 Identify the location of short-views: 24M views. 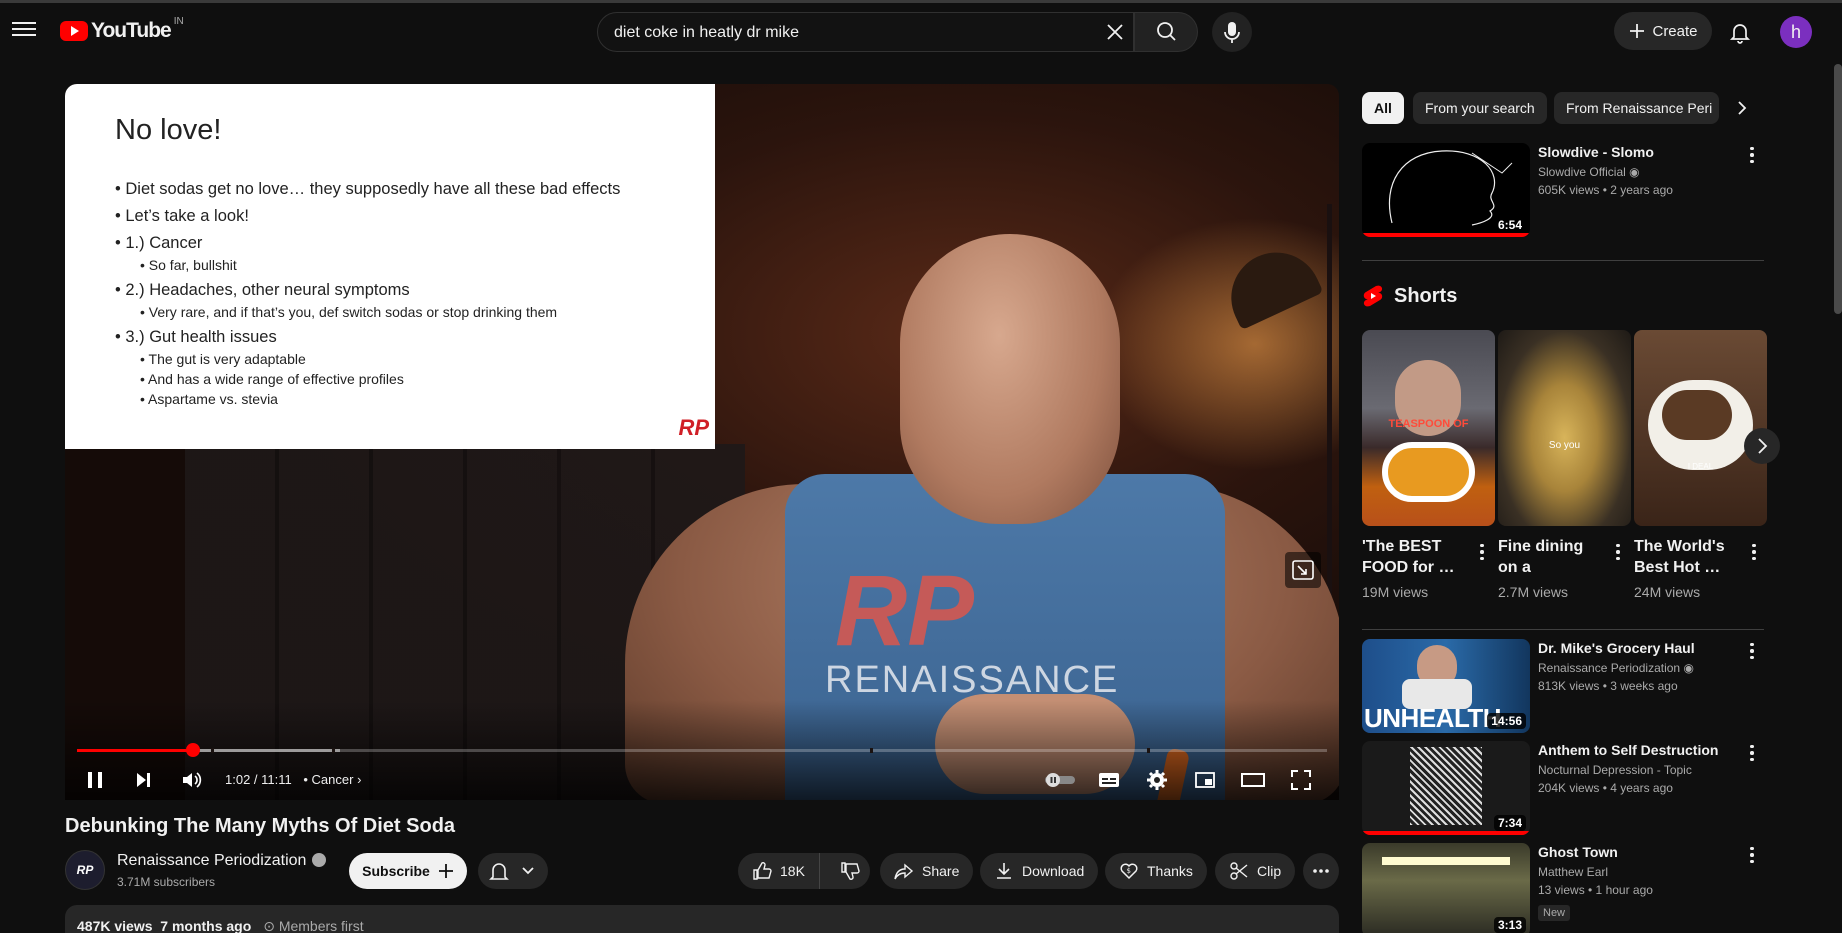
(1667, 592).